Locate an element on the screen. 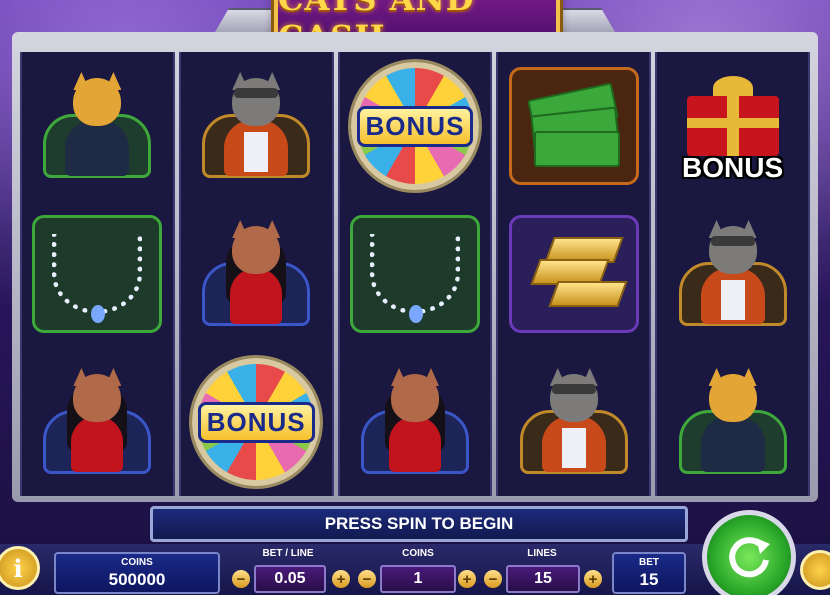 The height and width of the screenshot is (595, 830). total-bet-value: 15 is located at coordinates (649, 579).